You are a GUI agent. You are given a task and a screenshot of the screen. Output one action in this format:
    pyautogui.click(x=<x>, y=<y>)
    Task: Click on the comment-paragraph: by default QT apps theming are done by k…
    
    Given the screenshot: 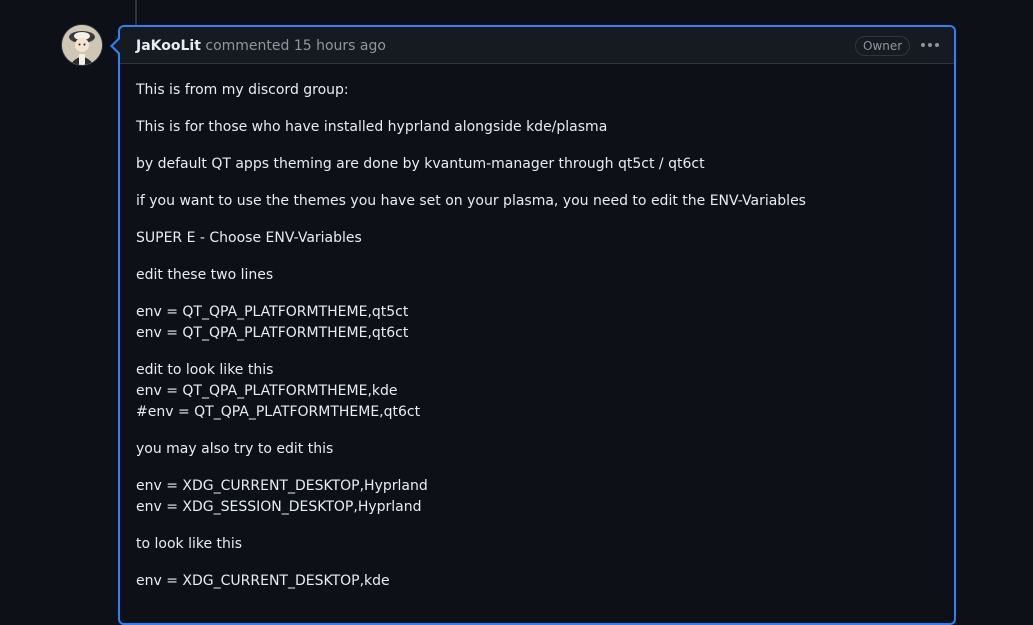 What is the action you would take?
    pyautogui.click(x=537, y=164)
    